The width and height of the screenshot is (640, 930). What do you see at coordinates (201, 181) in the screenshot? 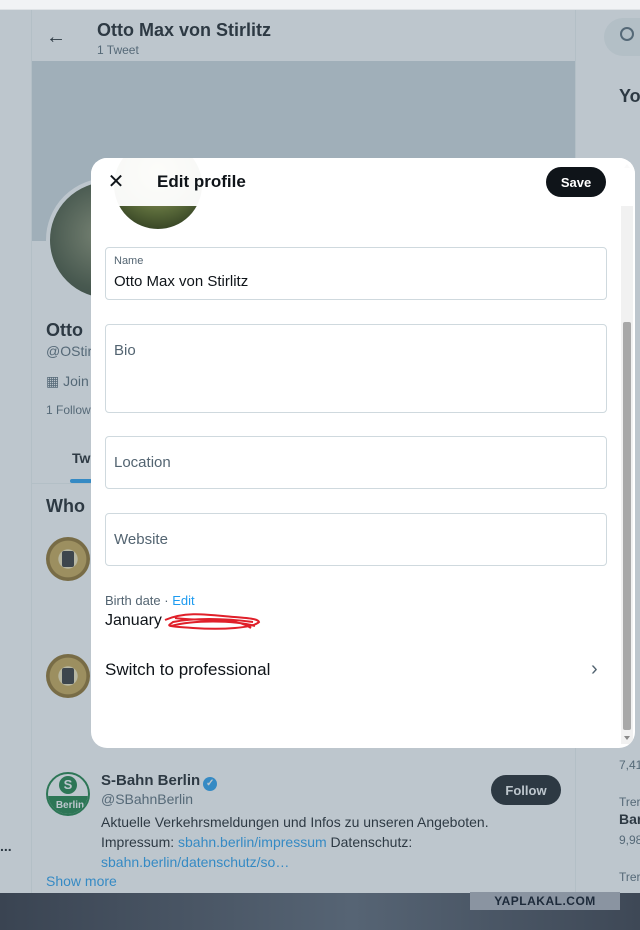
I see `dialog-title: Edit profile` at bounding box center [201, 181].